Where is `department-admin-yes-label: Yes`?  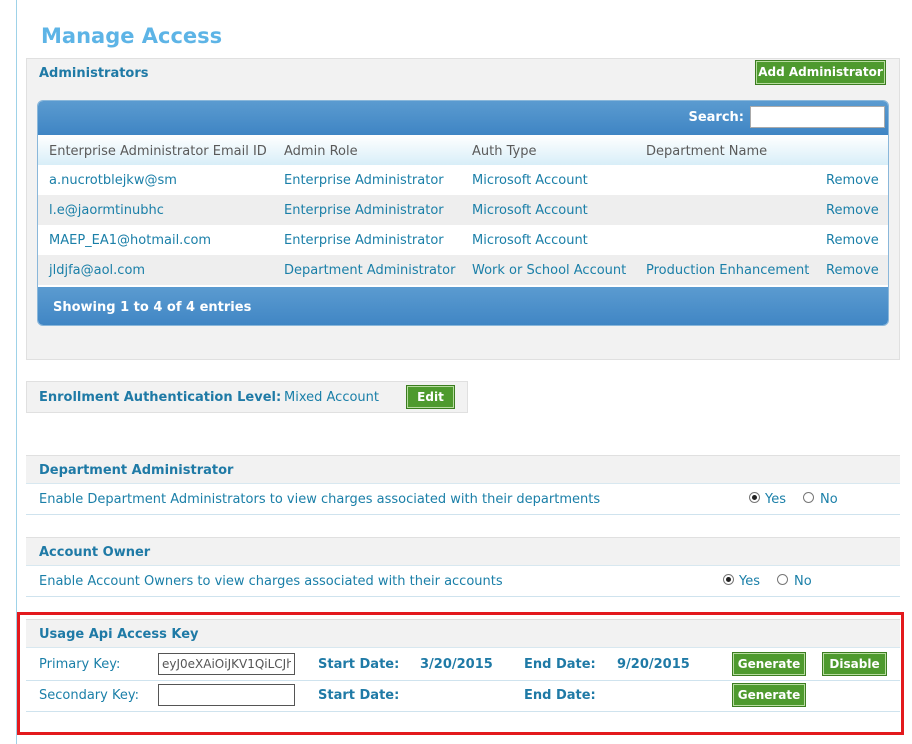
department-admin-yes-label: Yes is located at coordinates (775, 499).